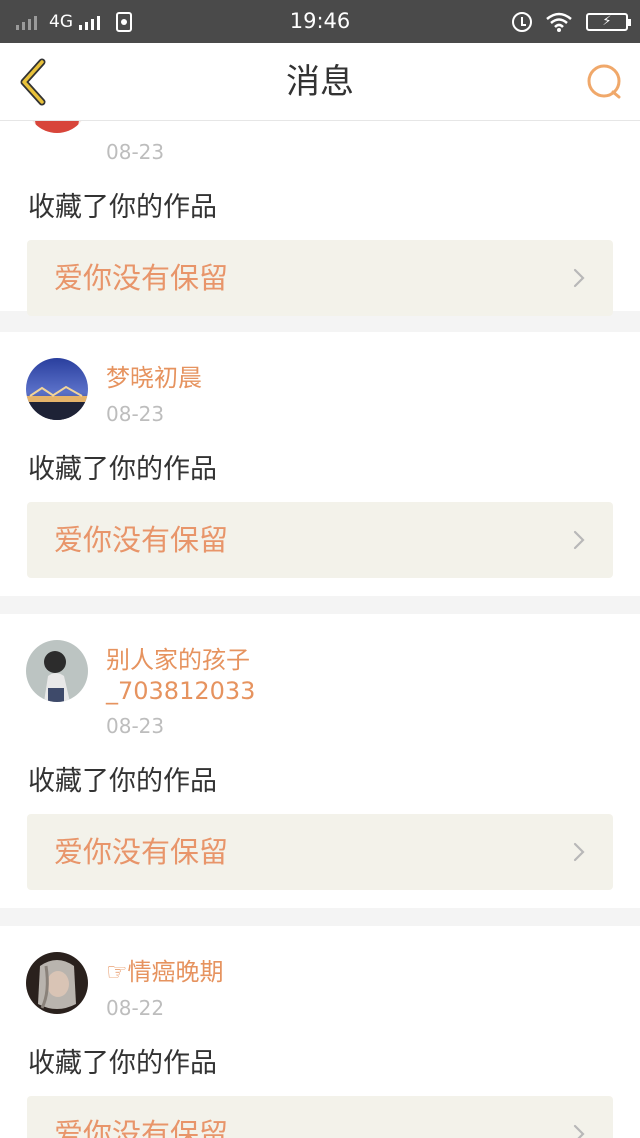  Describe the element at coordinates (320, 21) in the screenshot. I see `status-bar: 4G 19:46 ⚡` at that location.